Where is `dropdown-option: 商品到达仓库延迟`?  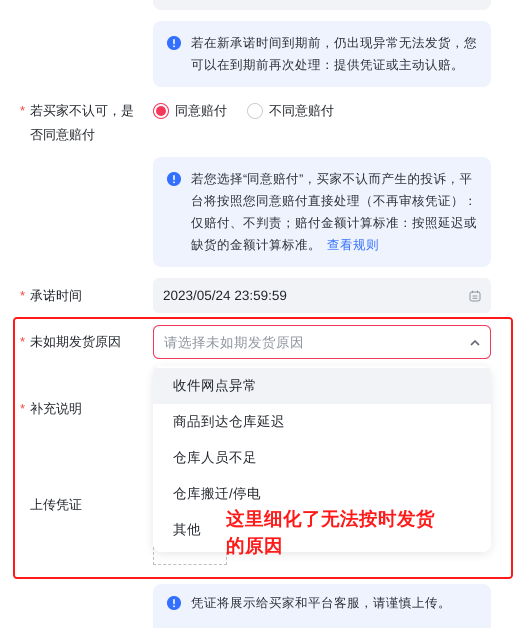 dropdown-option: 商品到达仓库延迟 is located at coordinates (223, 422).